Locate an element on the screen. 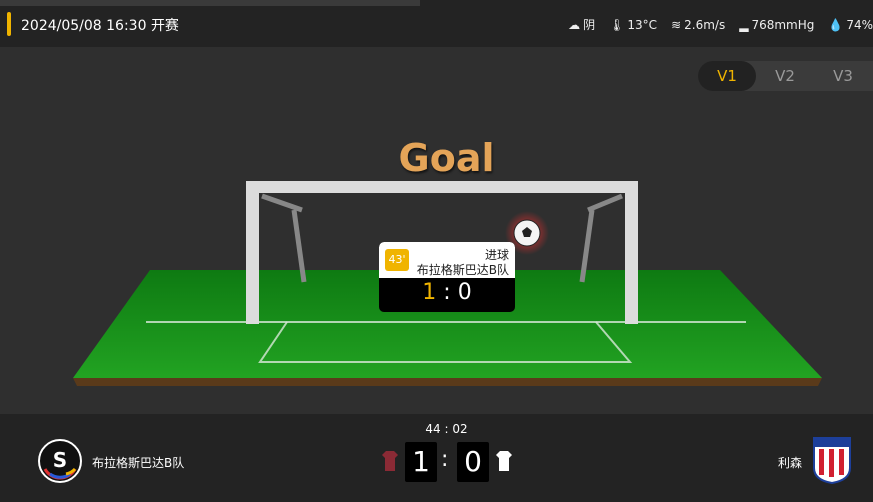 This screenshot has height=502, width=873. event-score-home: 1 is located at coordinates (429, 292).